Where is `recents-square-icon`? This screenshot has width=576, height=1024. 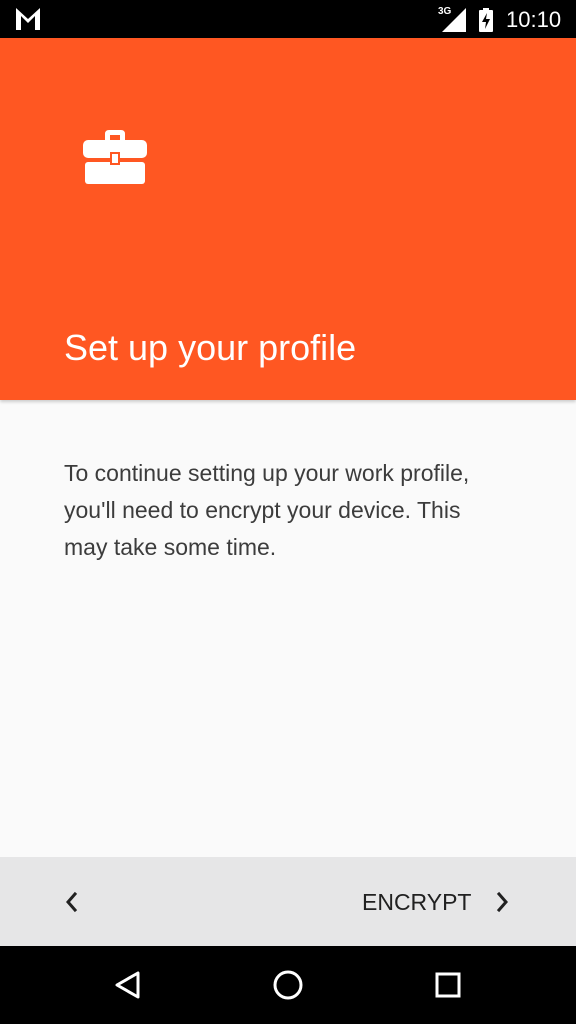 recents-square-icon is located at coordinates (448, 985).